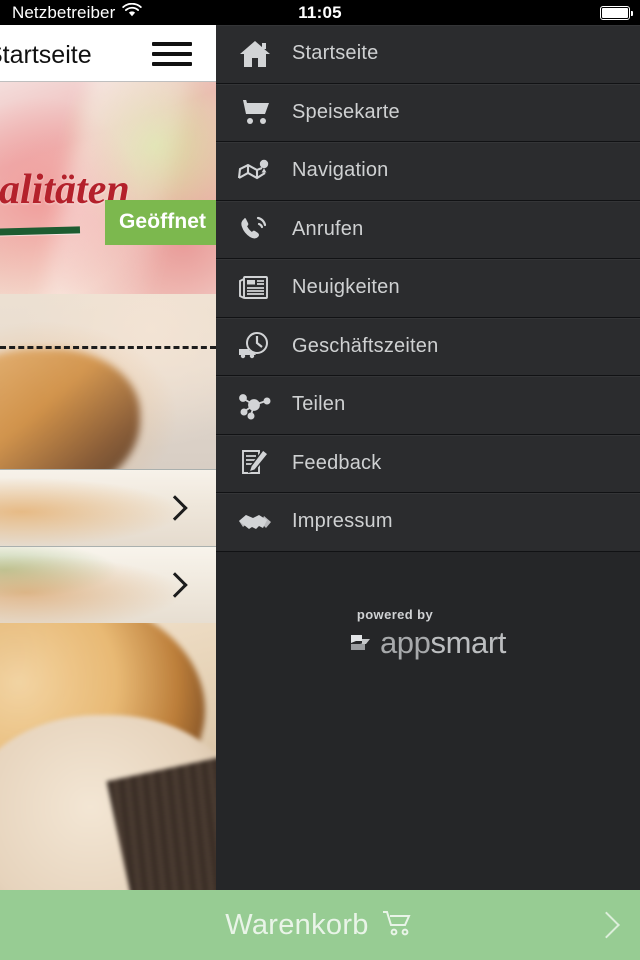  Describe the element at coordinates (428, 522) in the screenshot. I see `menu-item-impressum: Impressum` at that location.